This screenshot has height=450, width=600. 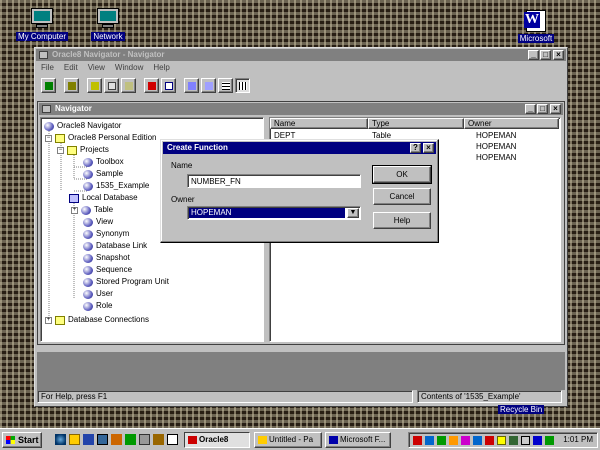 What do you see at coordinates (319, 123) in the screenshot?
I see `column-header-name: Name` at bounding box center [319, 123].